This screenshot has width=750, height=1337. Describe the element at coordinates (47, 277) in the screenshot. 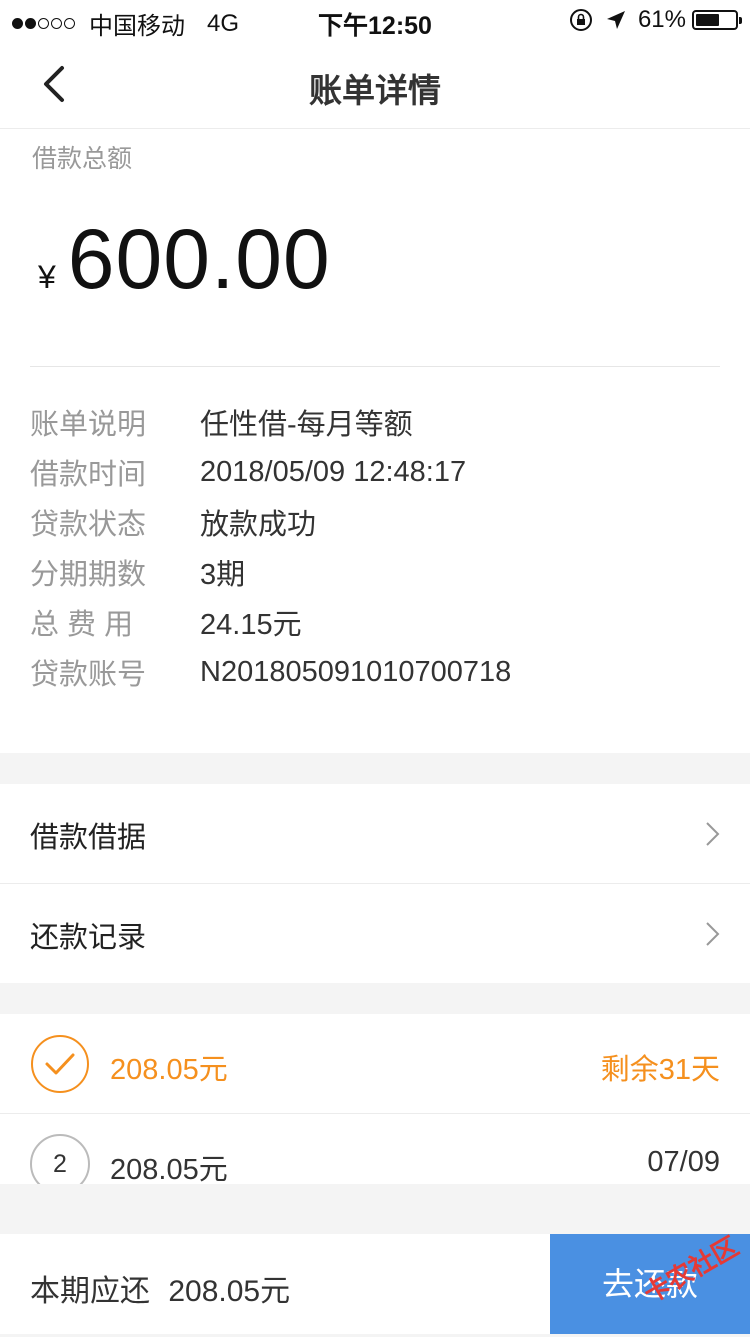

I see `currency-symbol: ¥` at that location.